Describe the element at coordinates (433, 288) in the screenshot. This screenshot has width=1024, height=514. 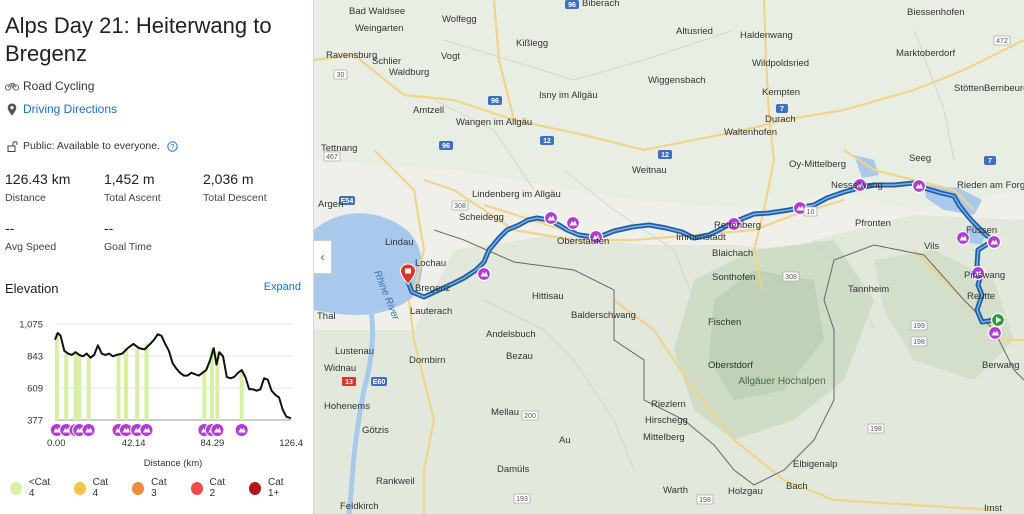
I see `place-label: Bregenz` at that location.